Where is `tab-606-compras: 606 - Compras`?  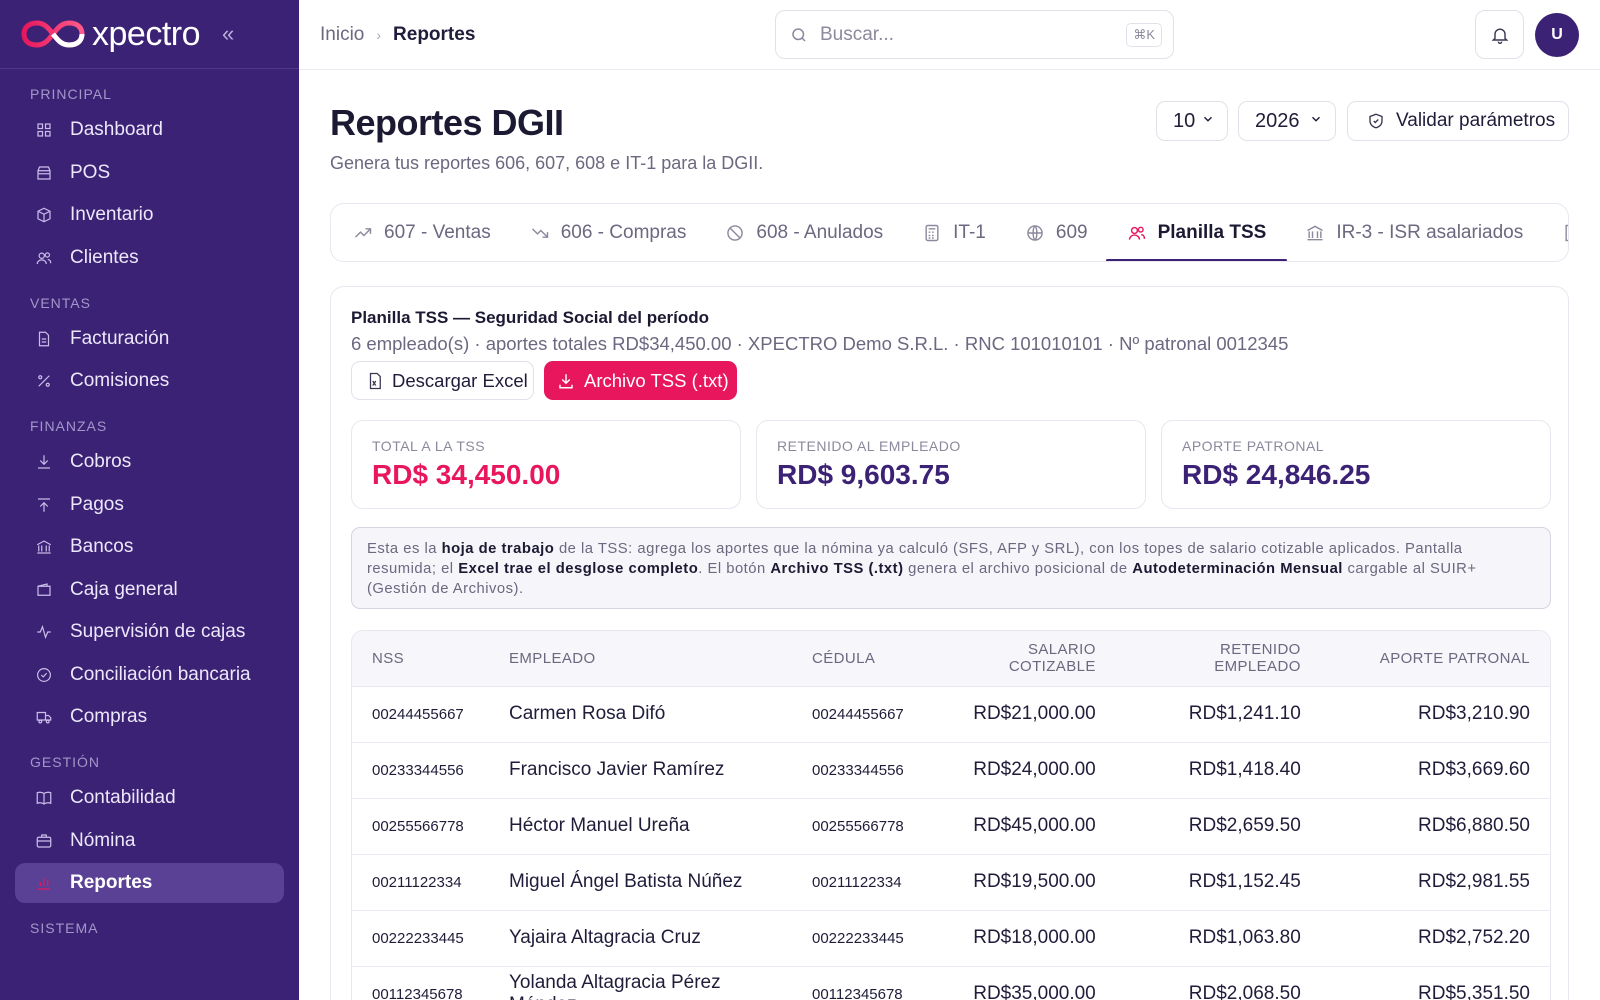 tab-606-compras: 606 - Compras is located at coordinates (608, 232).